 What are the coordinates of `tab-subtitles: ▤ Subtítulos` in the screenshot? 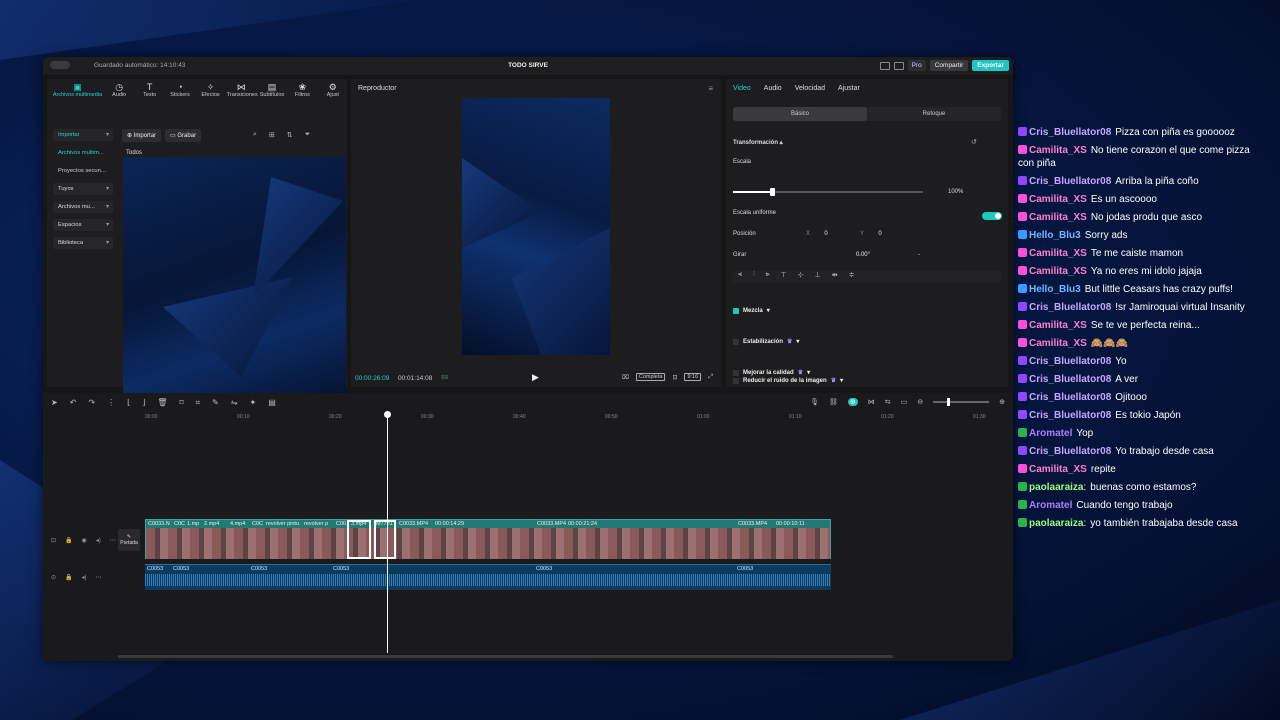 It's located at (272, 92).